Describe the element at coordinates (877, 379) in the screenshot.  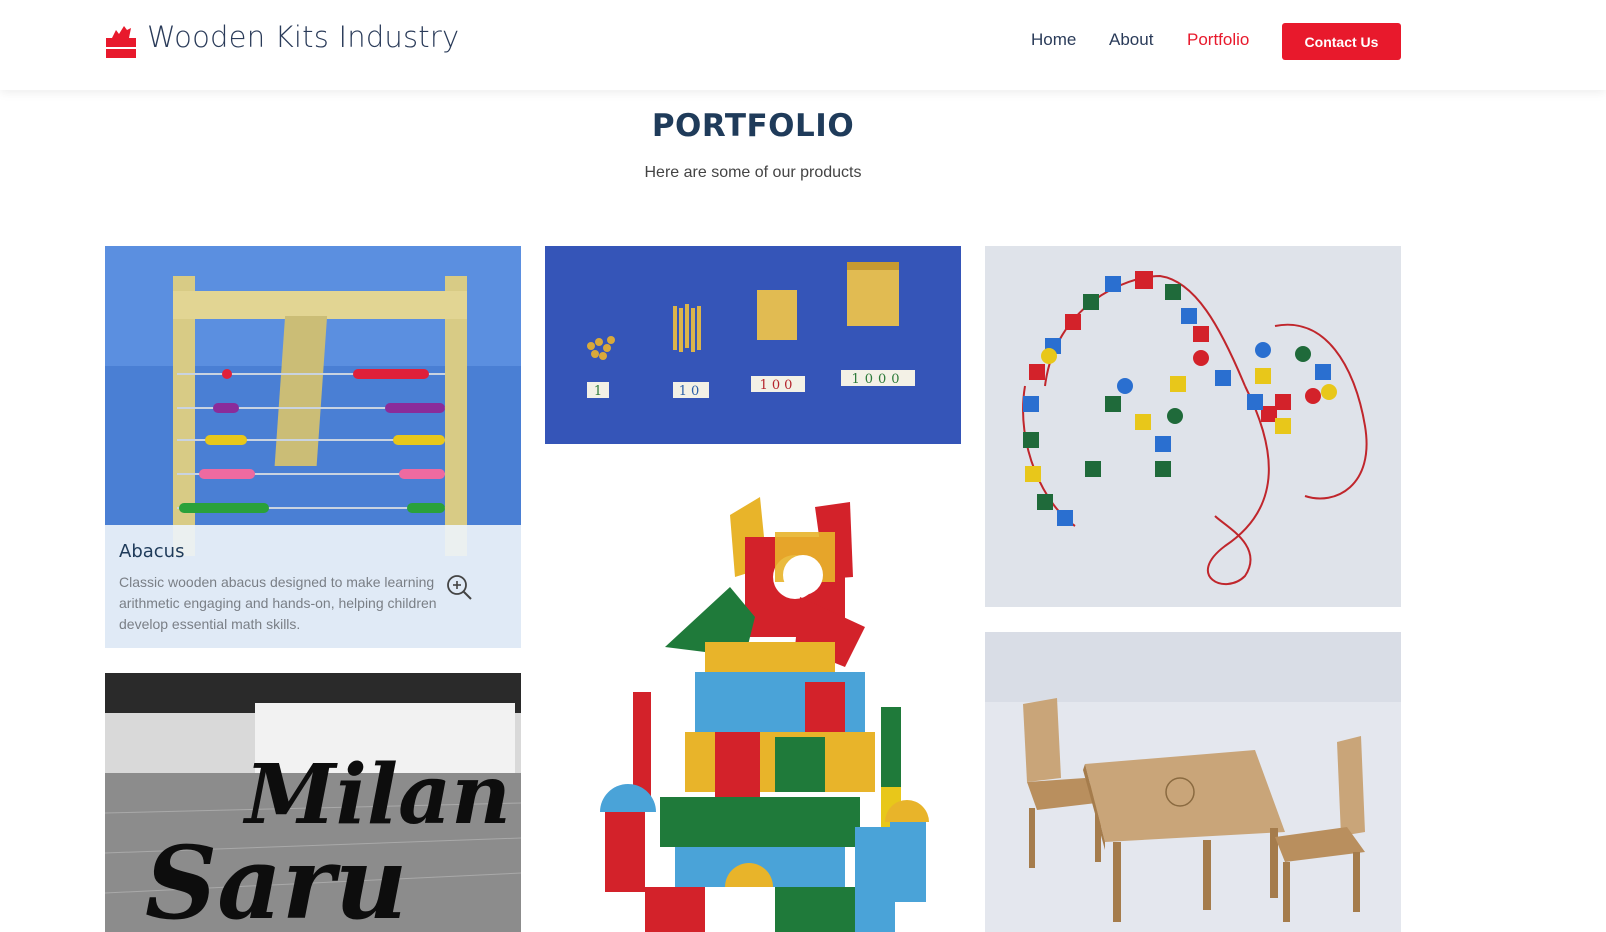
I see `number-card-1000: 1000` at that location.